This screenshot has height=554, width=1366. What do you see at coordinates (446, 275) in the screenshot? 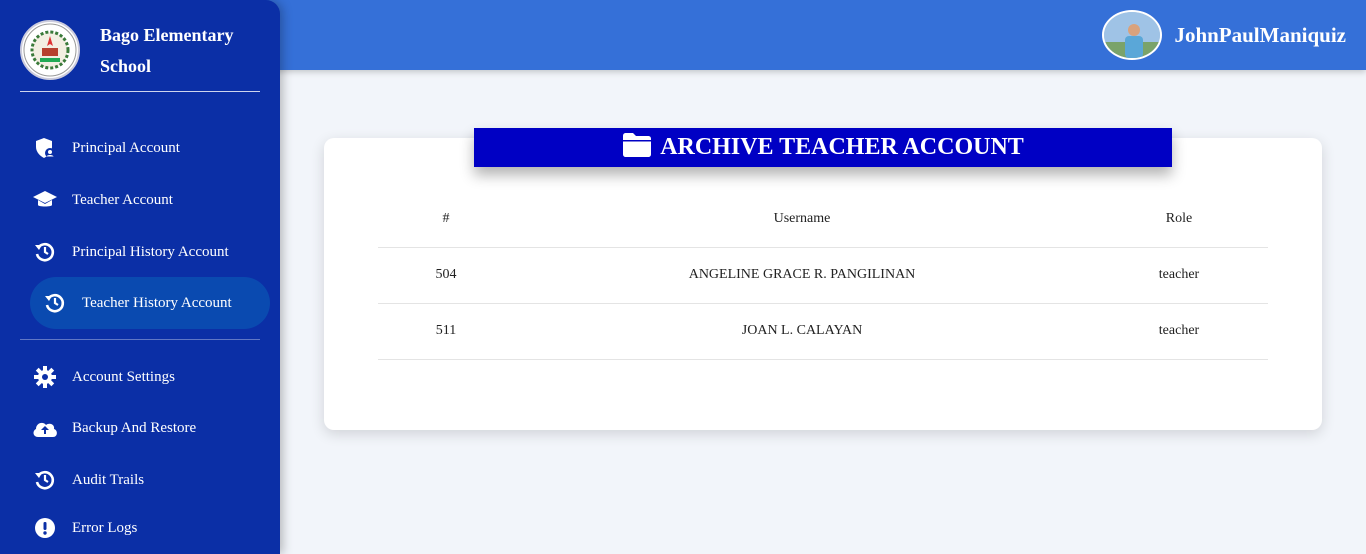
I see `cell-id: 504` at bounding box center [446, 275].